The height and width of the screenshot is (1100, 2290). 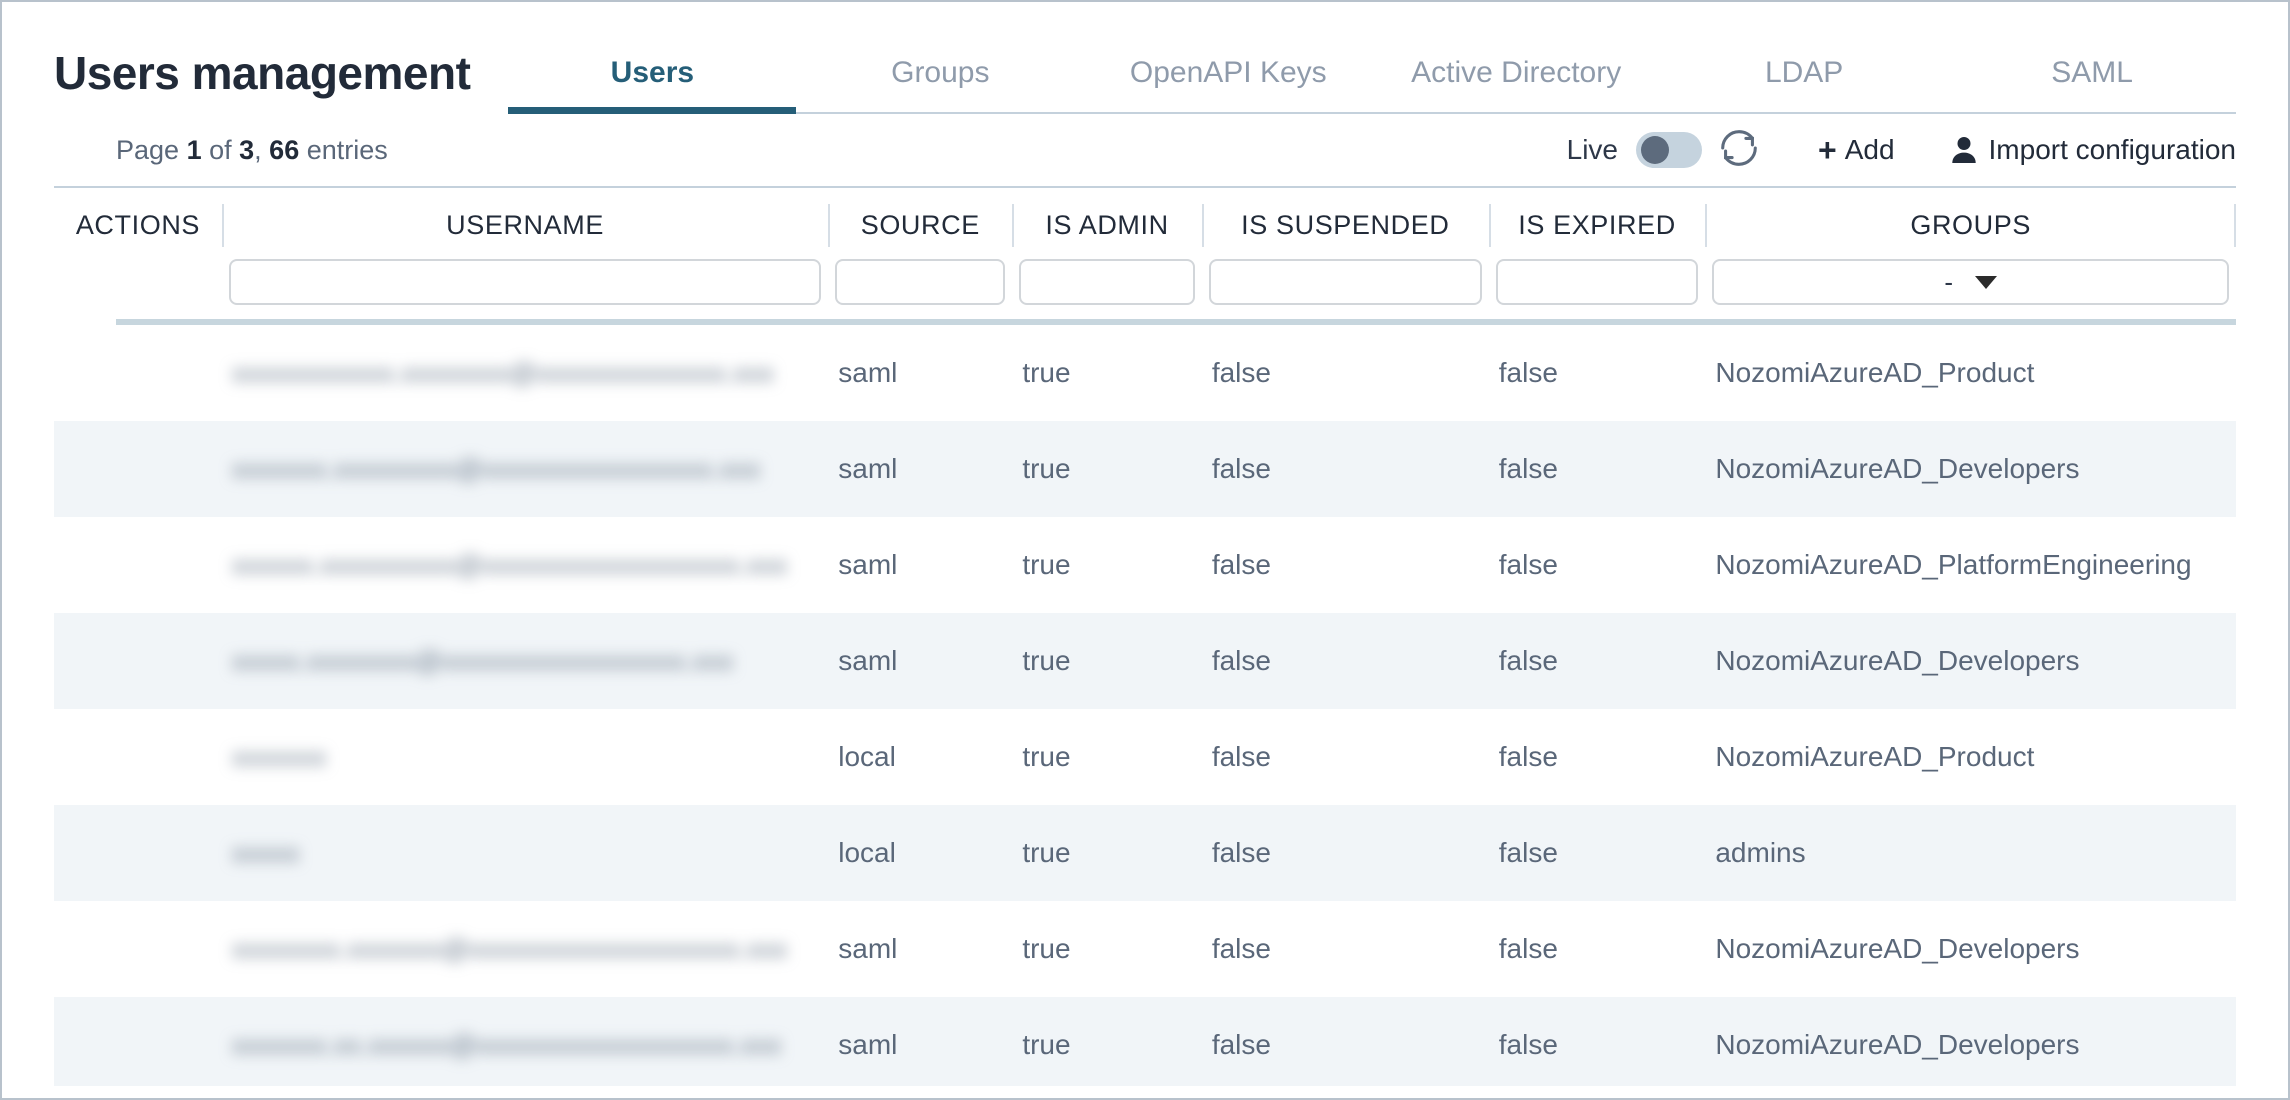 I want to click on tab-users: Users, so click(x=652, y=85).